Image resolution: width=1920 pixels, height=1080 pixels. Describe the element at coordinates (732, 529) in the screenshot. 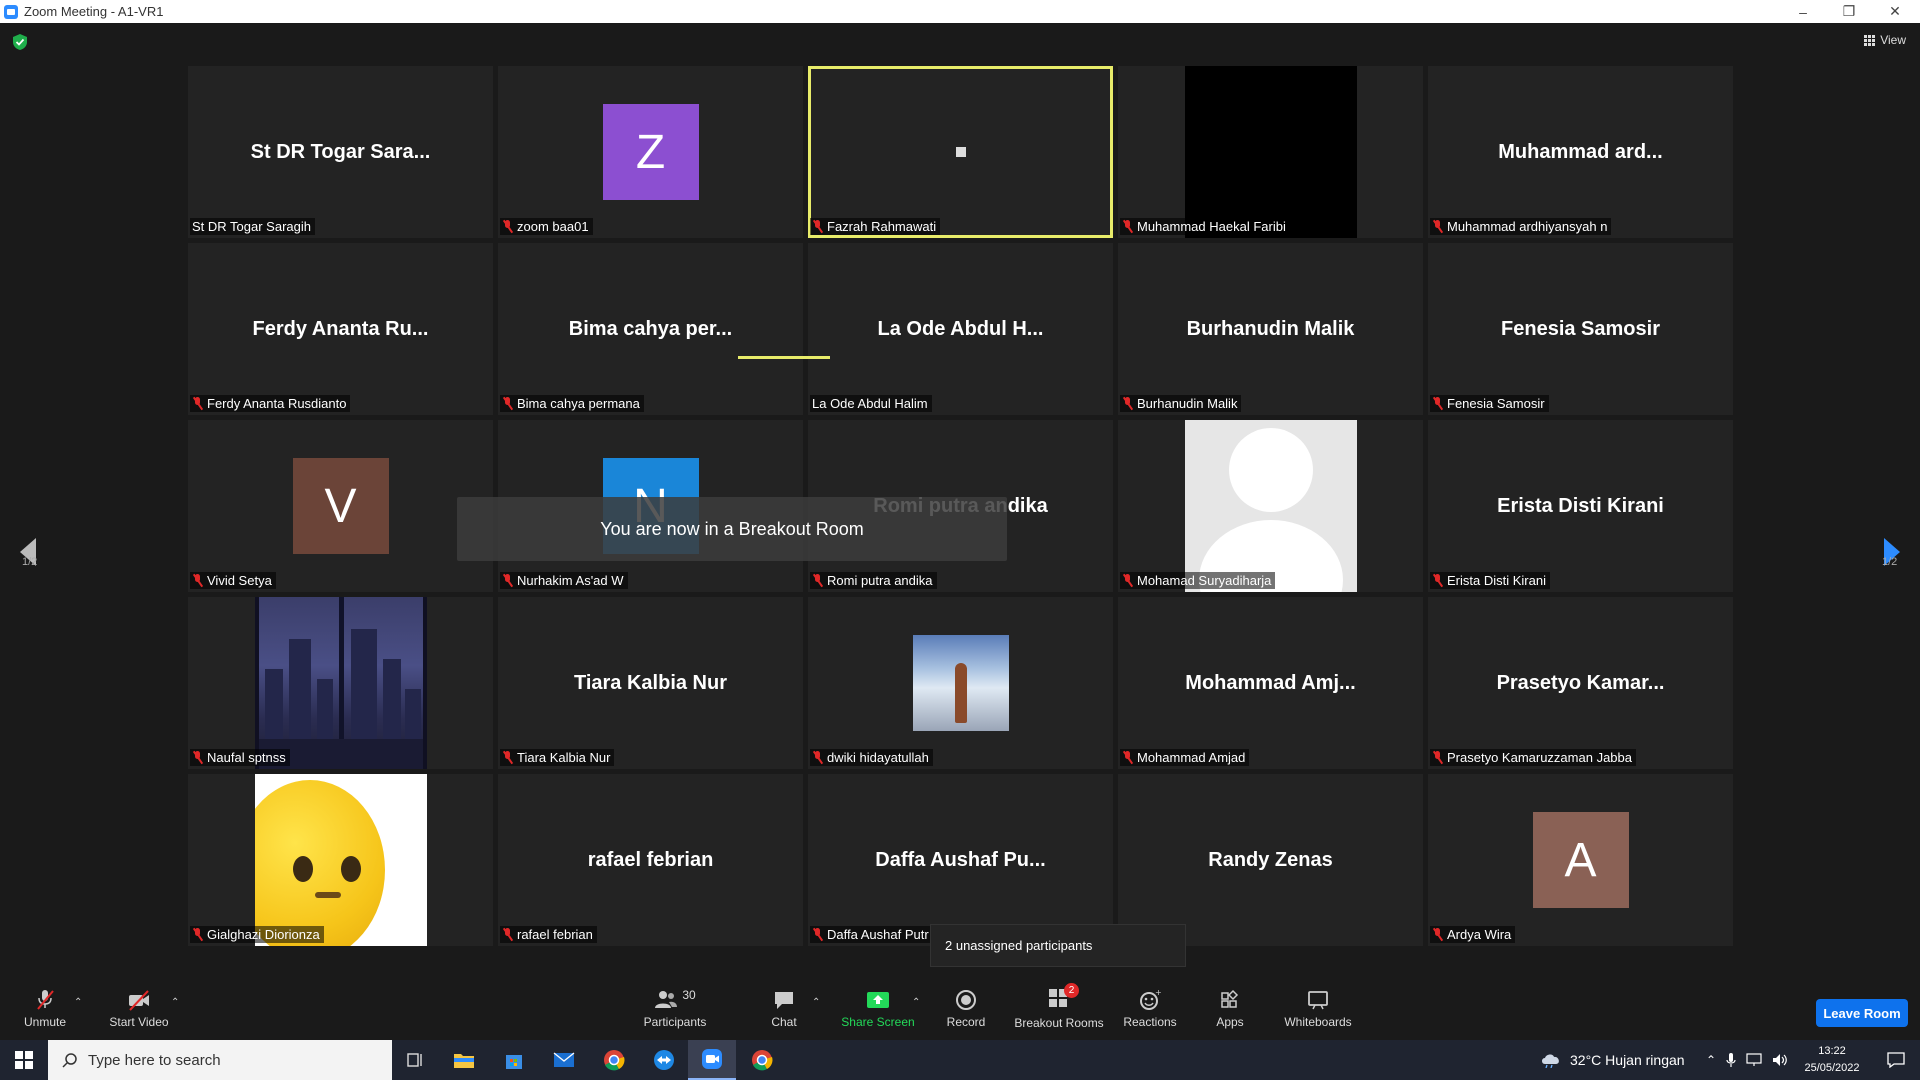

I see `breakout-room-toast: You are now in a Breakout Room` at that location.